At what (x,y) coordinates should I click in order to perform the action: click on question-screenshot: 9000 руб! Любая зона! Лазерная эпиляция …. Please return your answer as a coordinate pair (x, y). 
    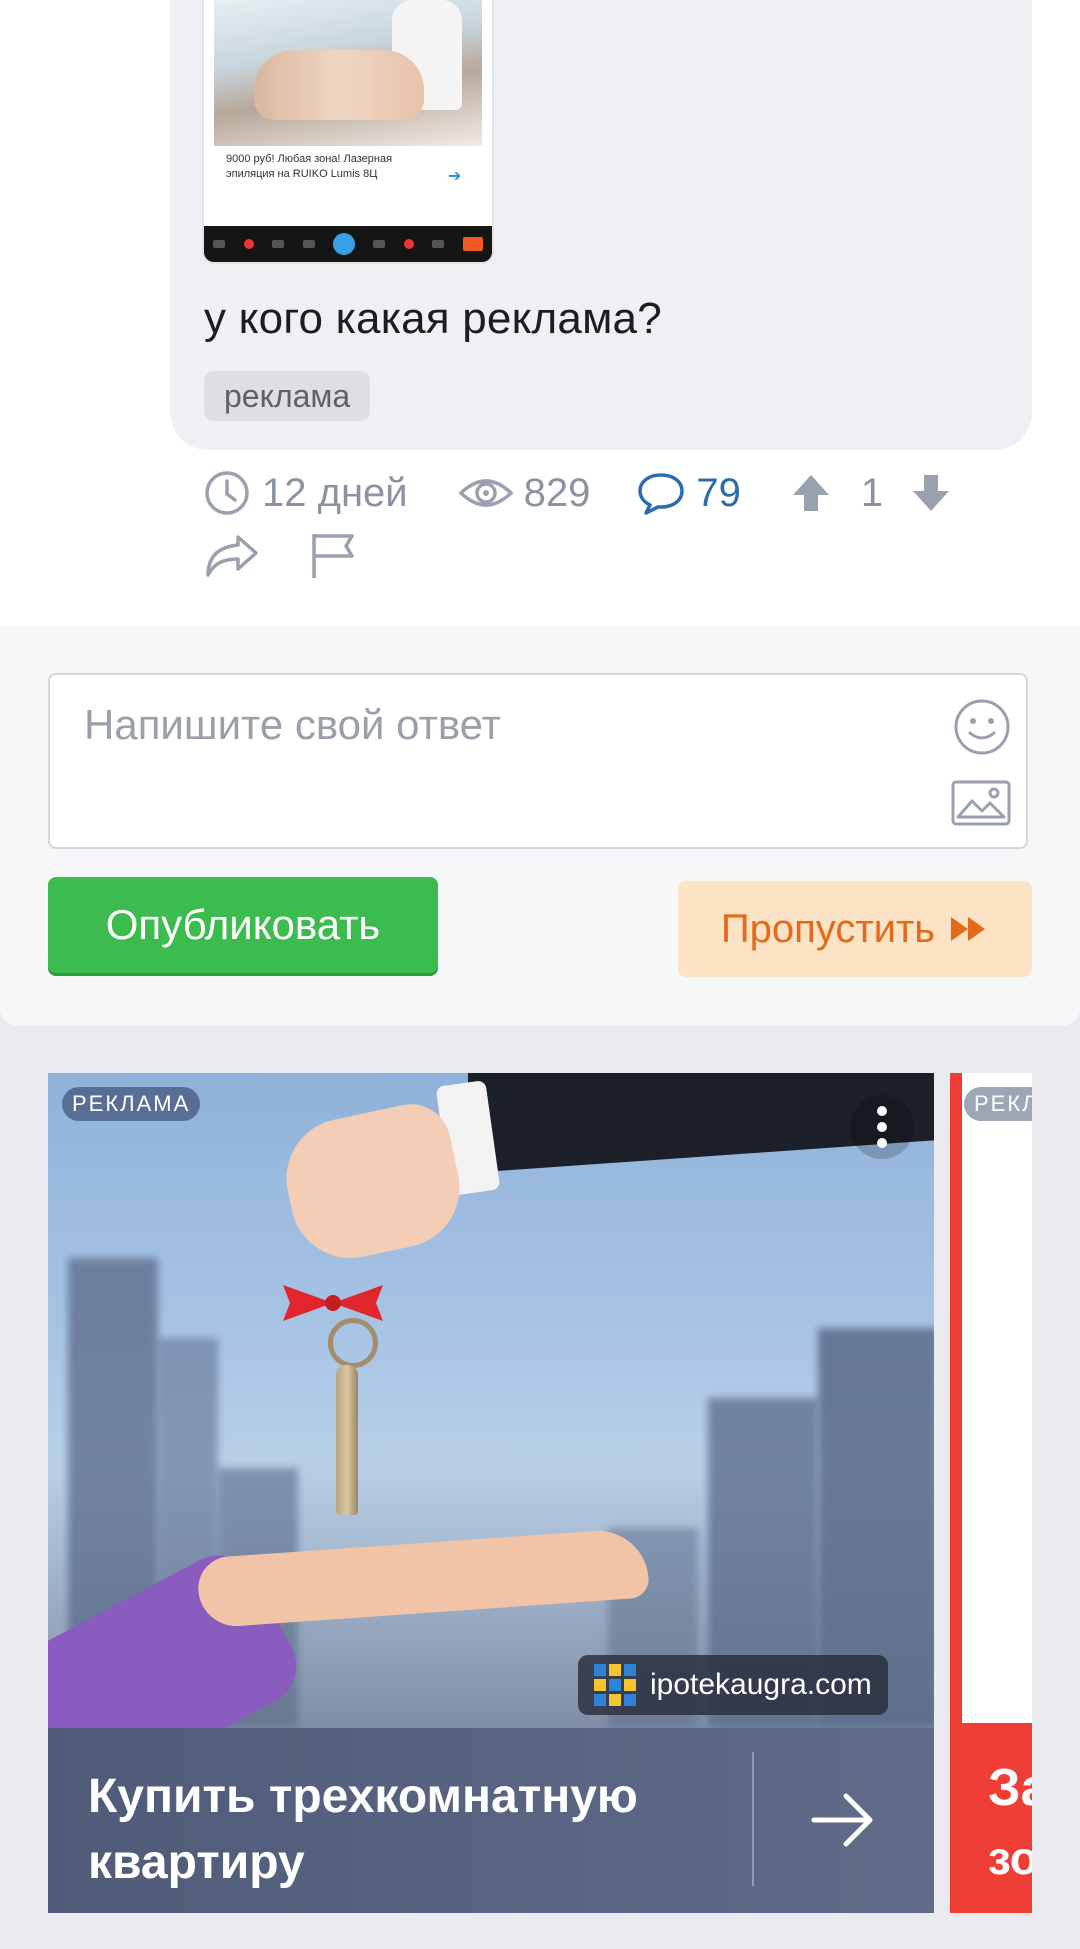
    Looking at the image, I should click on (348, 131).